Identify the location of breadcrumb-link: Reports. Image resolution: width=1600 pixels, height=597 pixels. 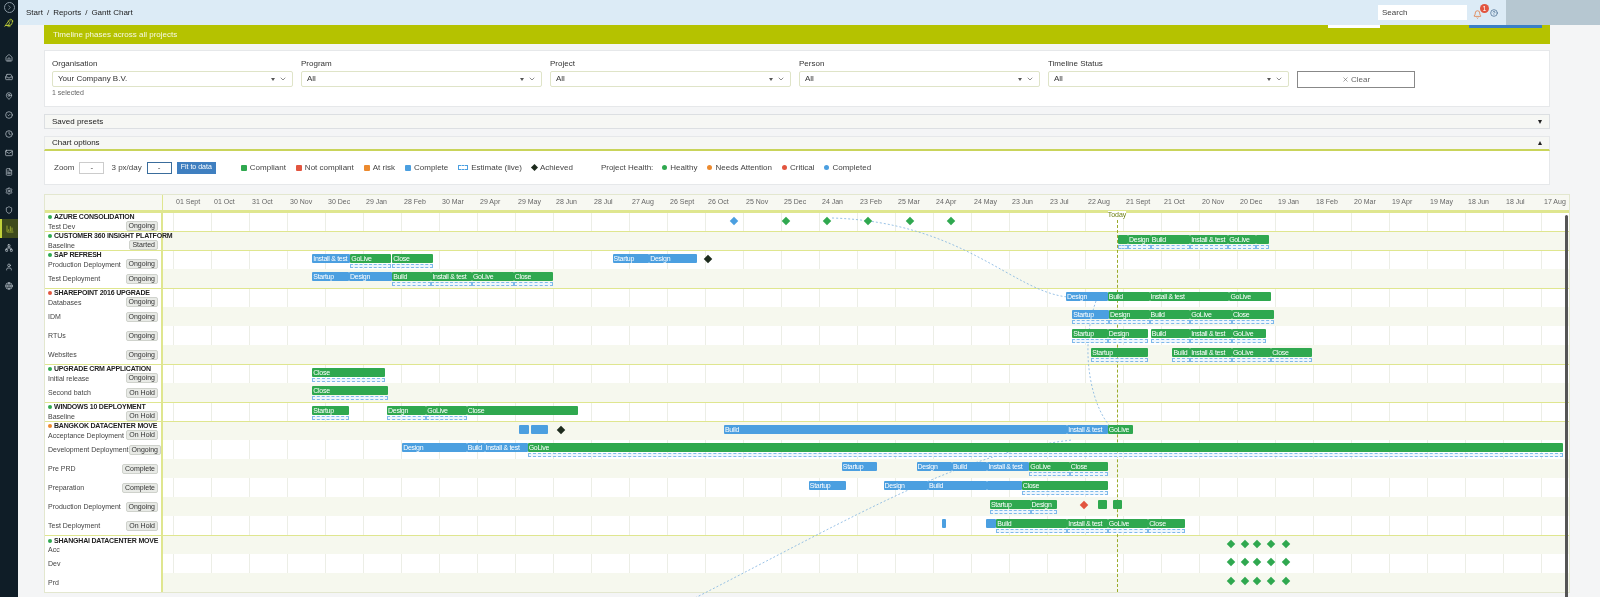
(67, 12).